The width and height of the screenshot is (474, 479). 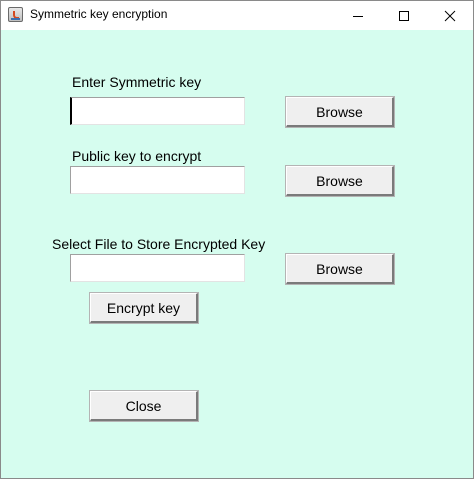 I want to click on output-file-label: Select File to Store Encrypted Key, so click(x=159, y=244).